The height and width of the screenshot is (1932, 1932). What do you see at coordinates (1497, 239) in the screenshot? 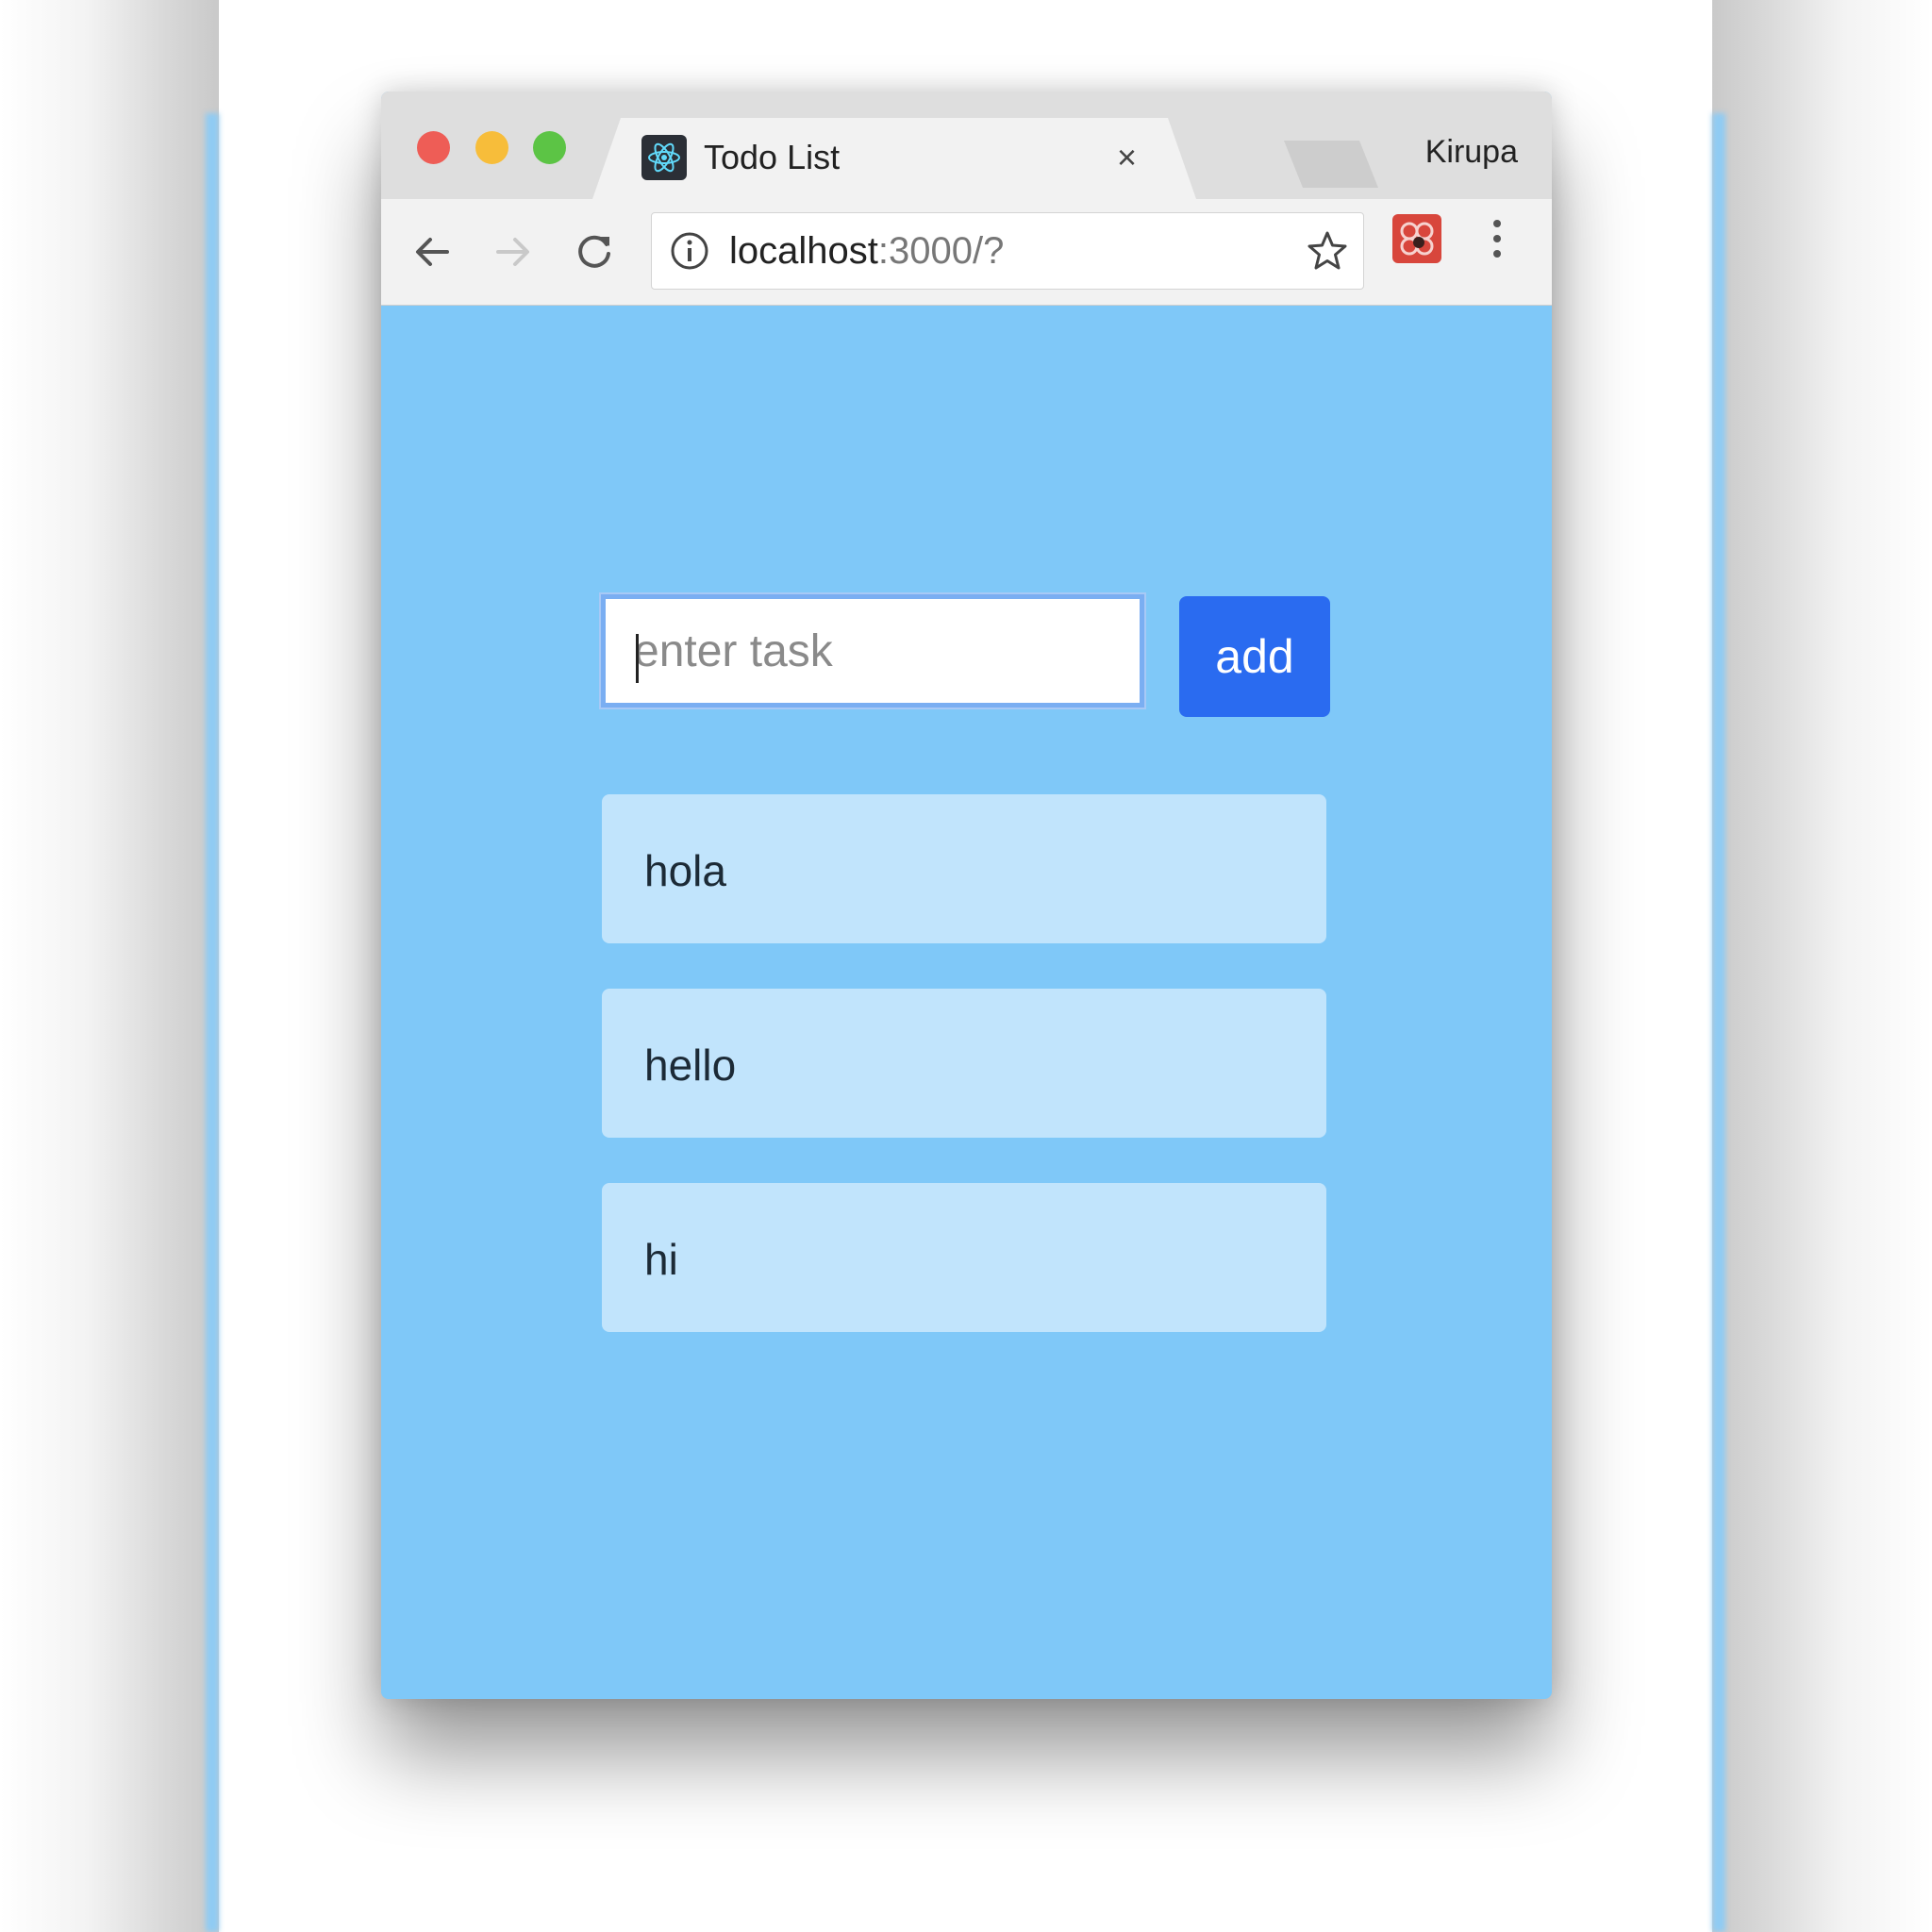
I see `more-menu-icon` at bounding box center [1497, 239].